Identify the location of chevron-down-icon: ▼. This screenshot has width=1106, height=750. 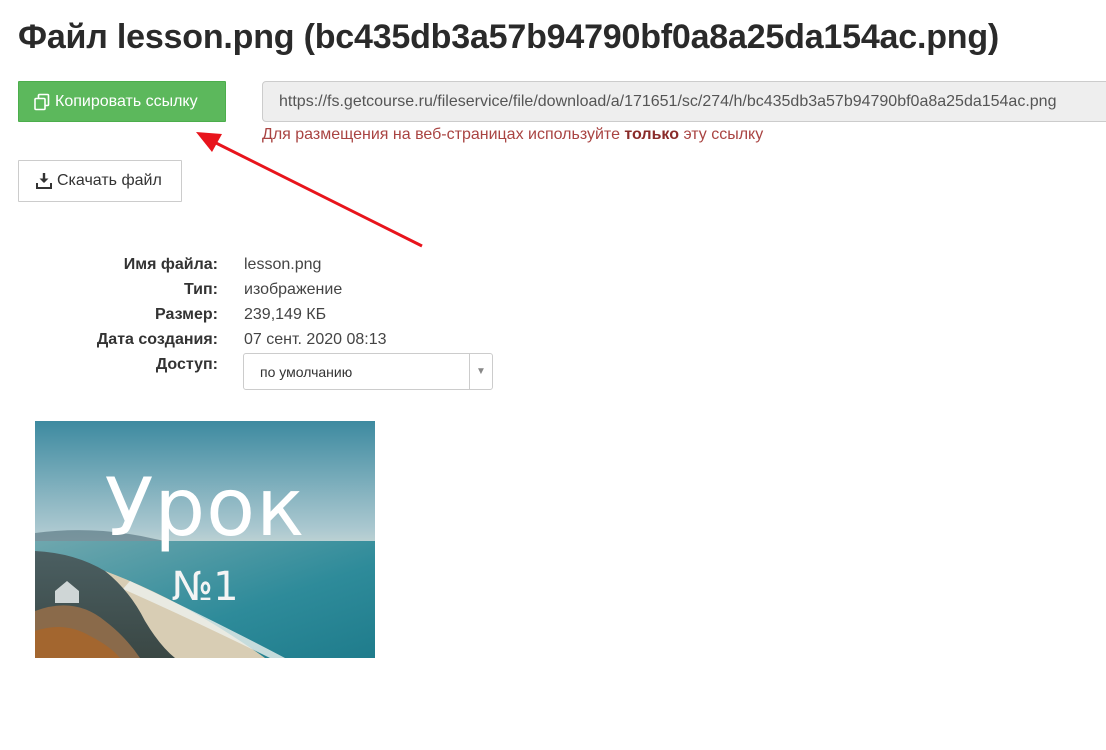
(480, 371).